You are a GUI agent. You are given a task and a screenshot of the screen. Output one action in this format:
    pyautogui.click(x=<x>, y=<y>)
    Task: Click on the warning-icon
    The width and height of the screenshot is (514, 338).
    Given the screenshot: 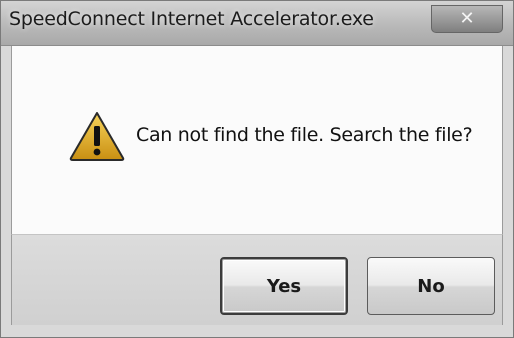 What is the action you would take?
    pyautogui.click(x=97, y=136)
    